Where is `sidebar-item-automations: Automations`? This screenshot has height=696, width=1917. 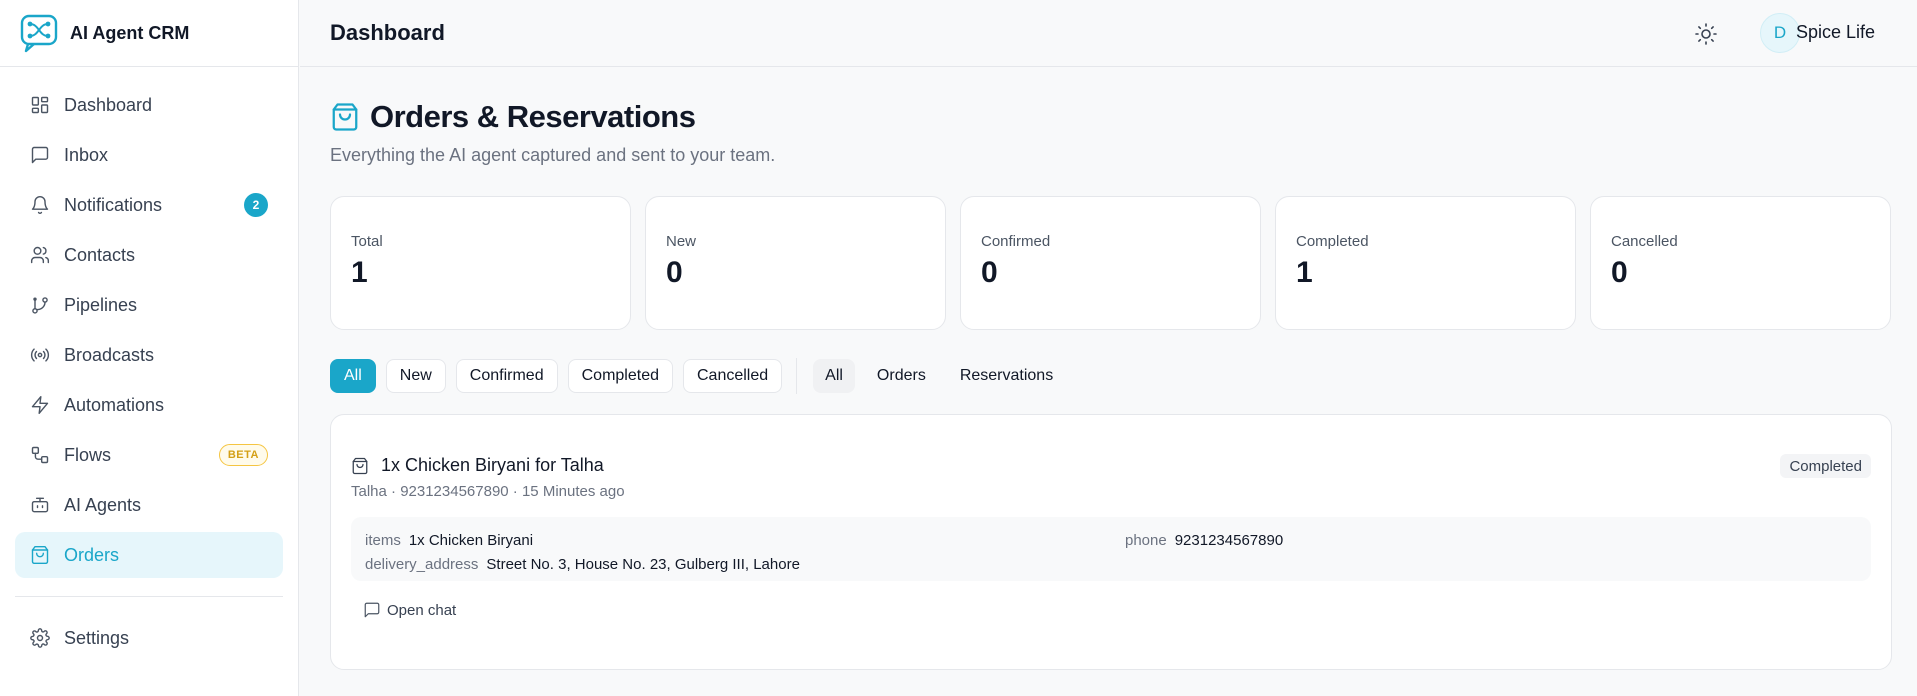 sidebar-item-automations: Automations is located at coordinates (149, 405).